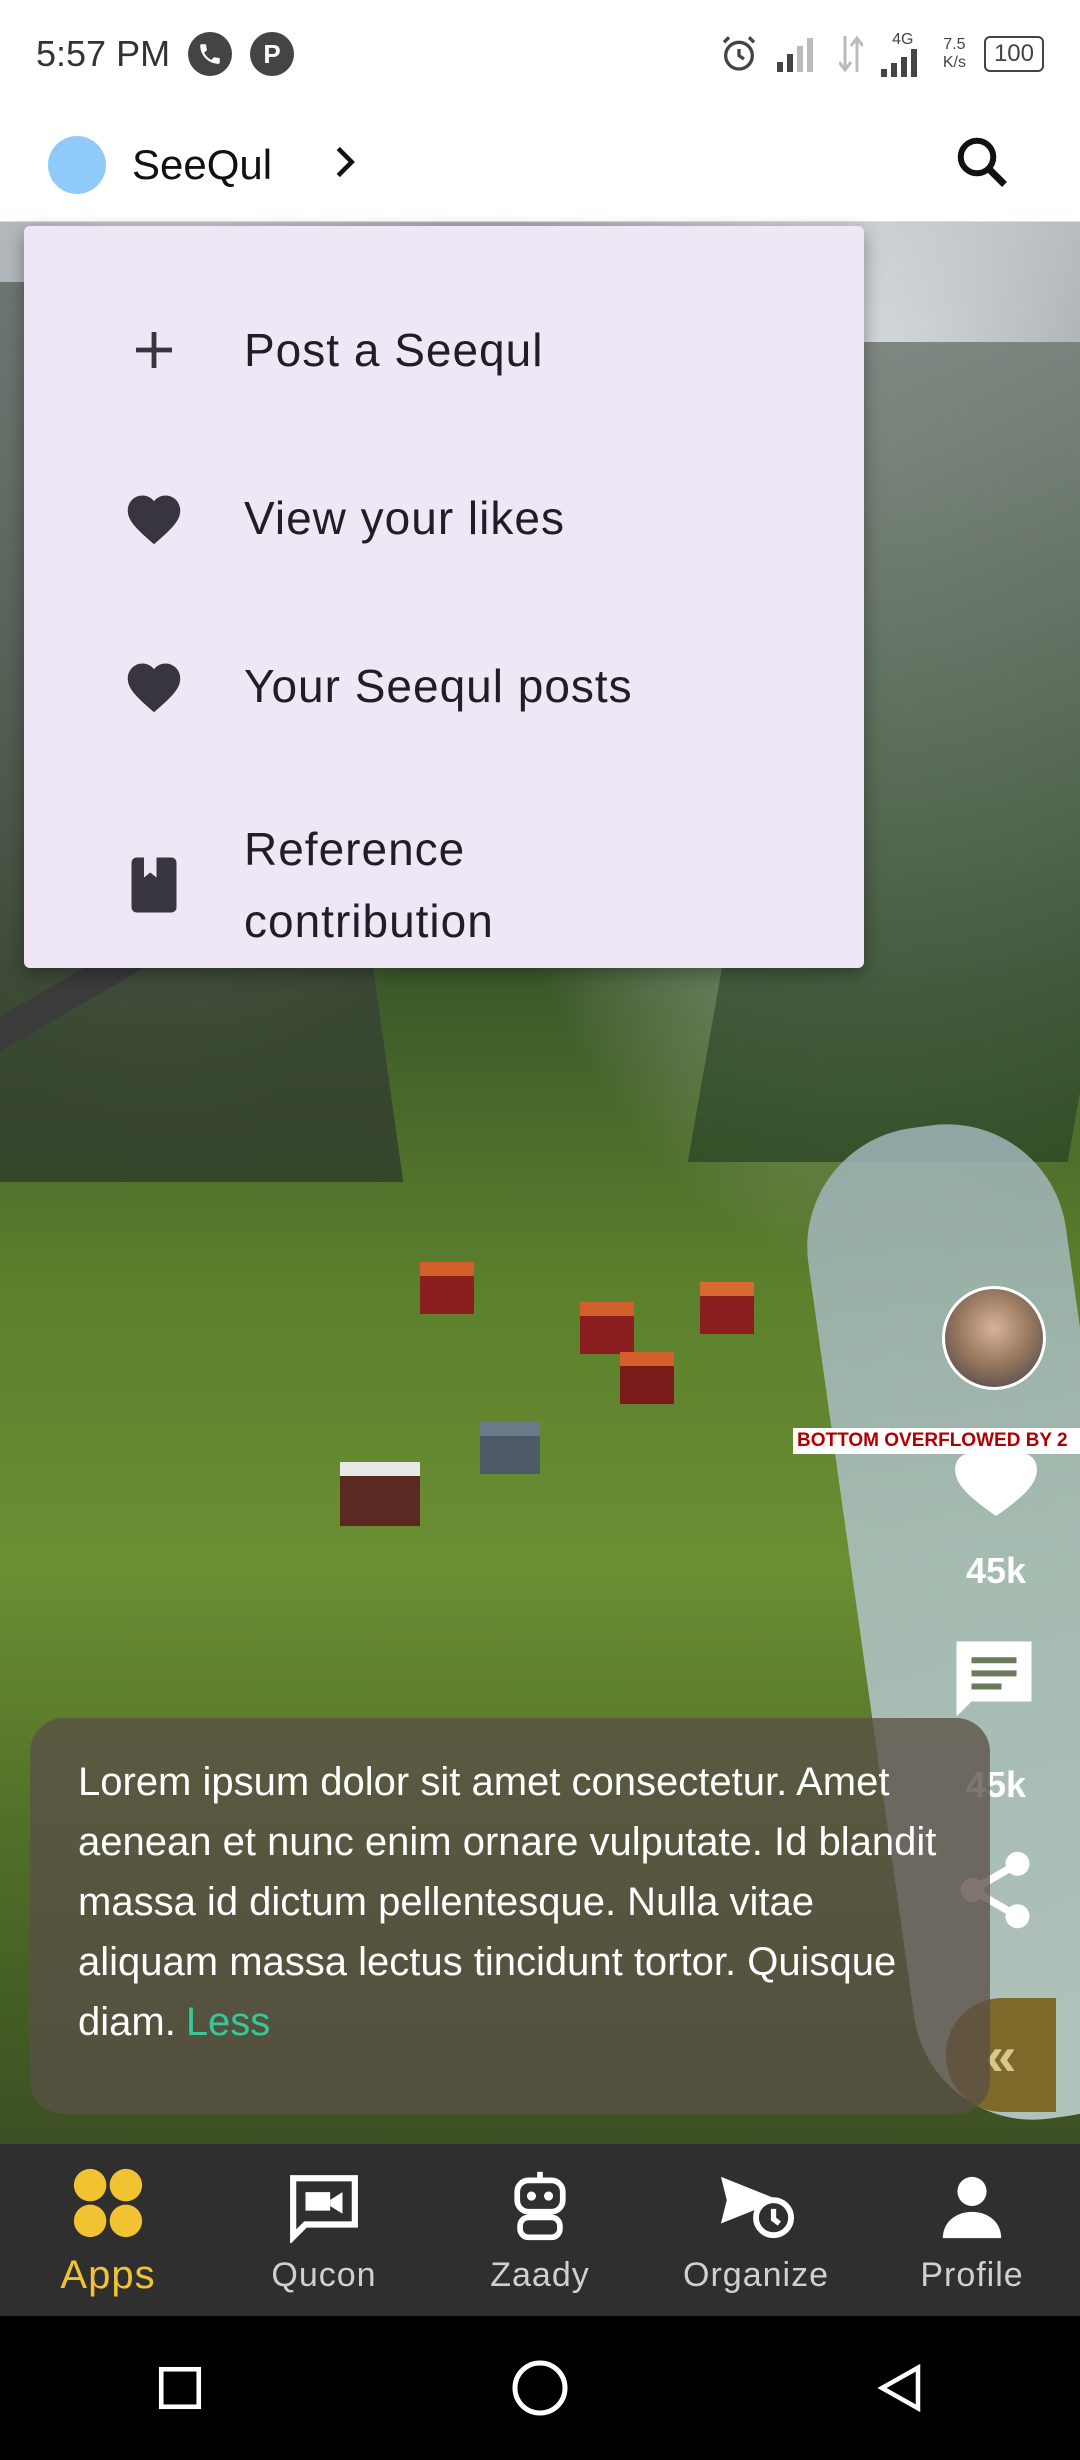 This screenshot has height=2460, width=1080. I want to click on call-icon, so click(210, 54).